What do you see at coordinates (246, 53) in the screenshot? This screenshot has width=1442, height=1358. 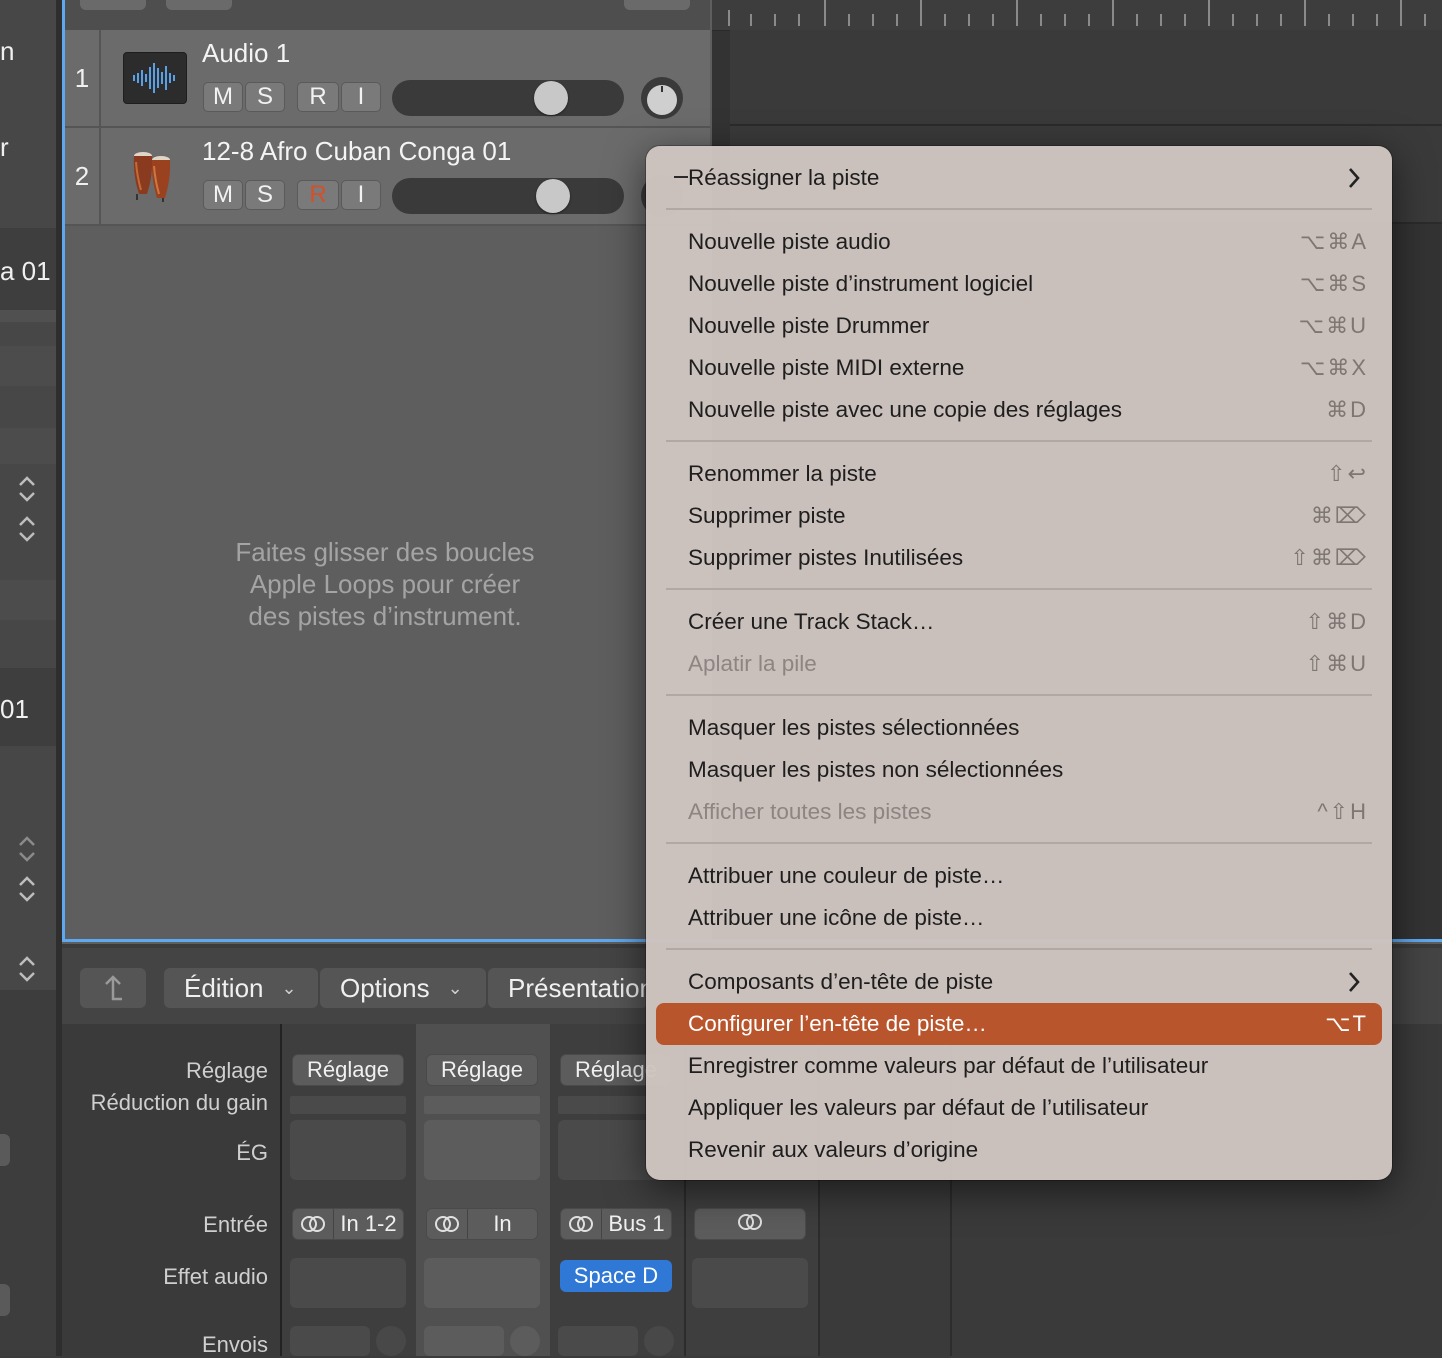 I see `track-name: Audio 1` at bounding box center [246, 53].